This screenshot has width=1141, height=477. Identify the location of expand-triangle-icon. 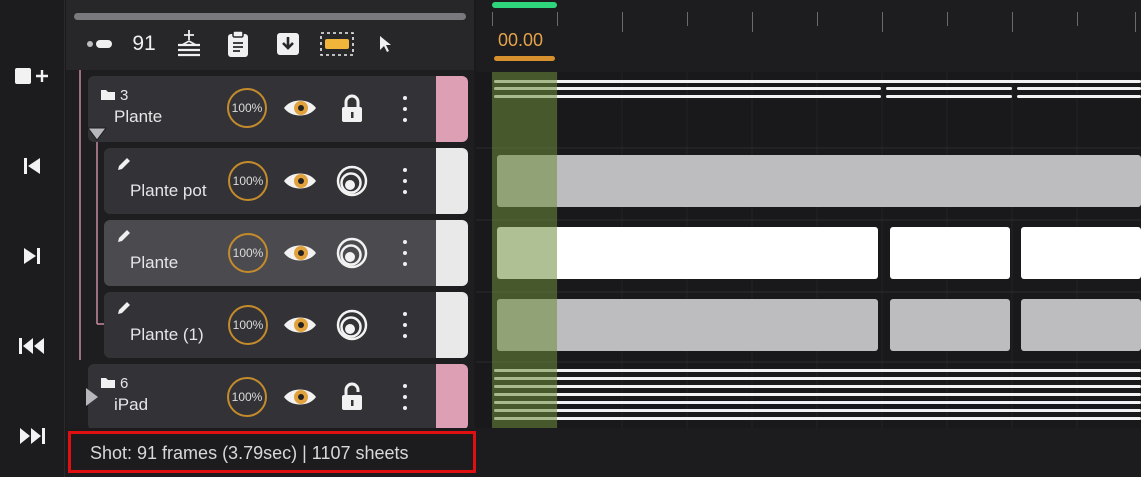
(92, 397).